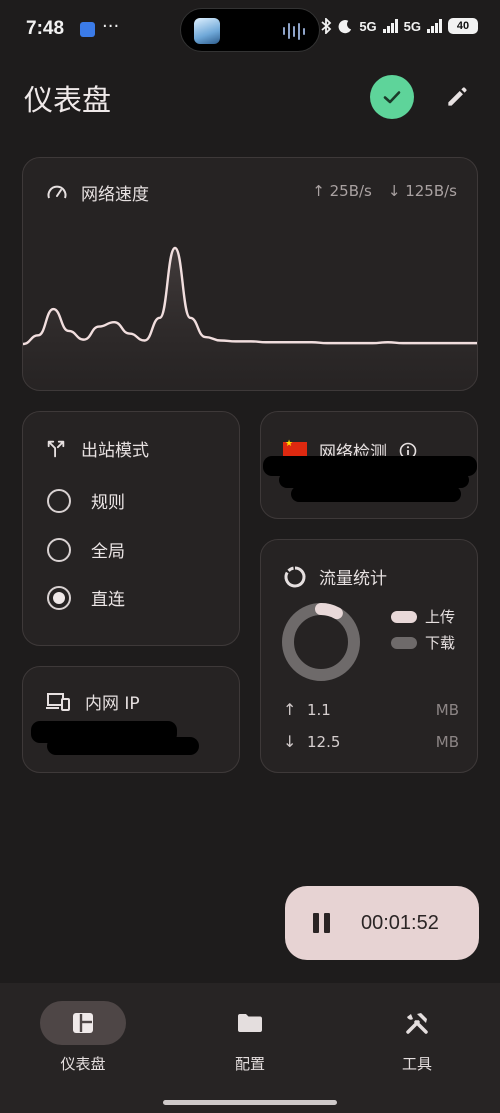 The height and width of the screenshot is (1113, 500). What do you see at coordinates (404, 642) in the screenshot?
I see `legend-download-swatch` at bounding box center [404, 642].